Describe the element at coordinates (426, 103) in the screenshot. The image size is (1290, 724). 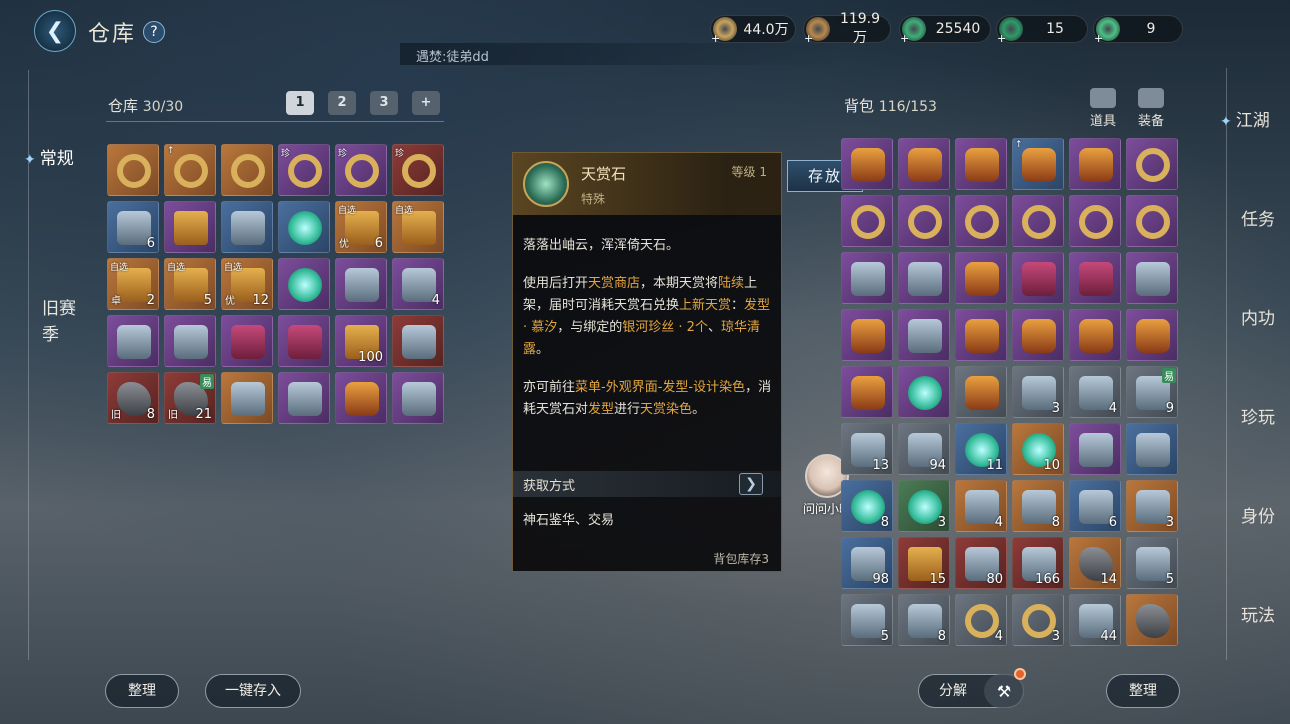
I see `add-page-icon: +` at that location.